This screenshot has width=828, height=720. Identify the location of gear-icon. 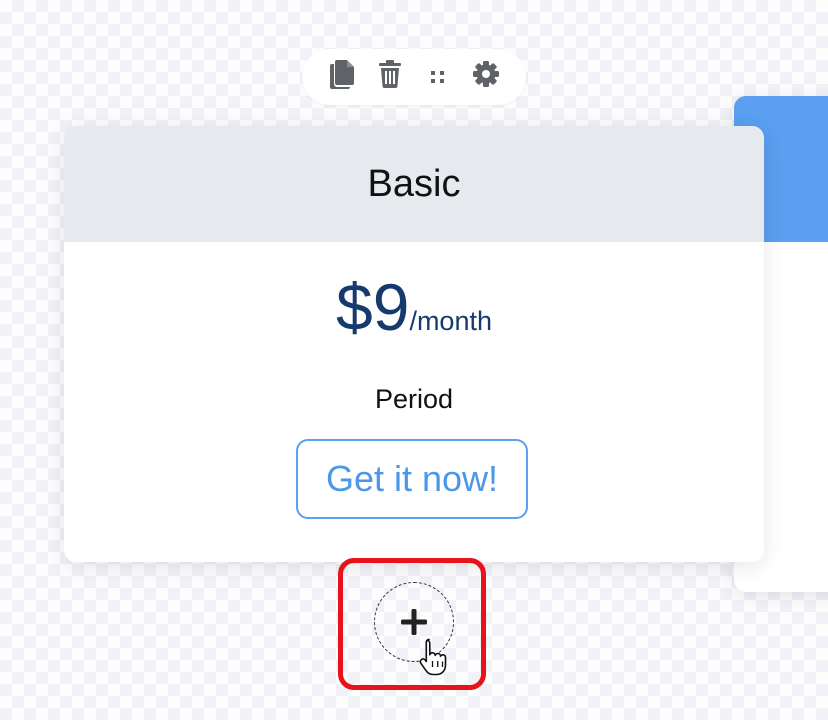
(486, 74).